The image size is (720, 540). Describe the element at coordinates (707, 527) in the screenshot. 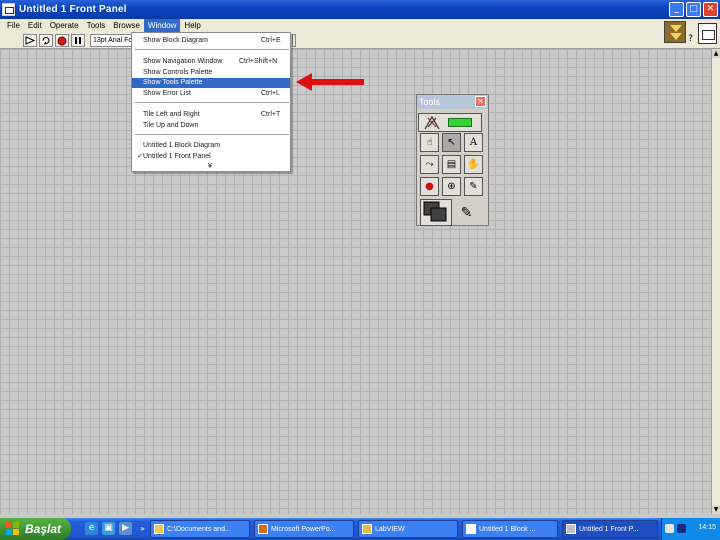

I see `clock: 14:15` at that location.